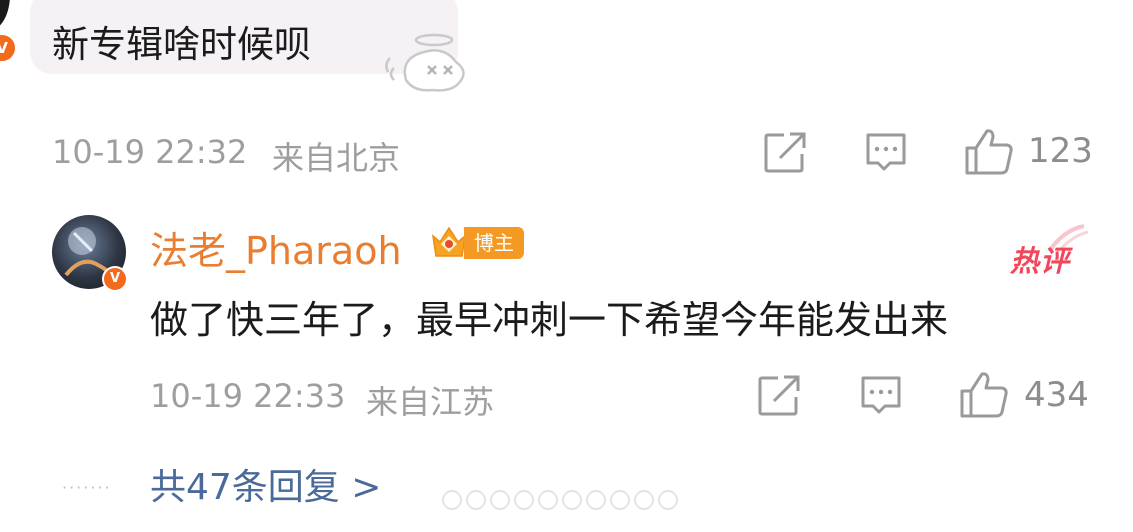  Describe the element at coordinates (494, 243) in the screenshot. I see `role-badge: 博主` at that location.